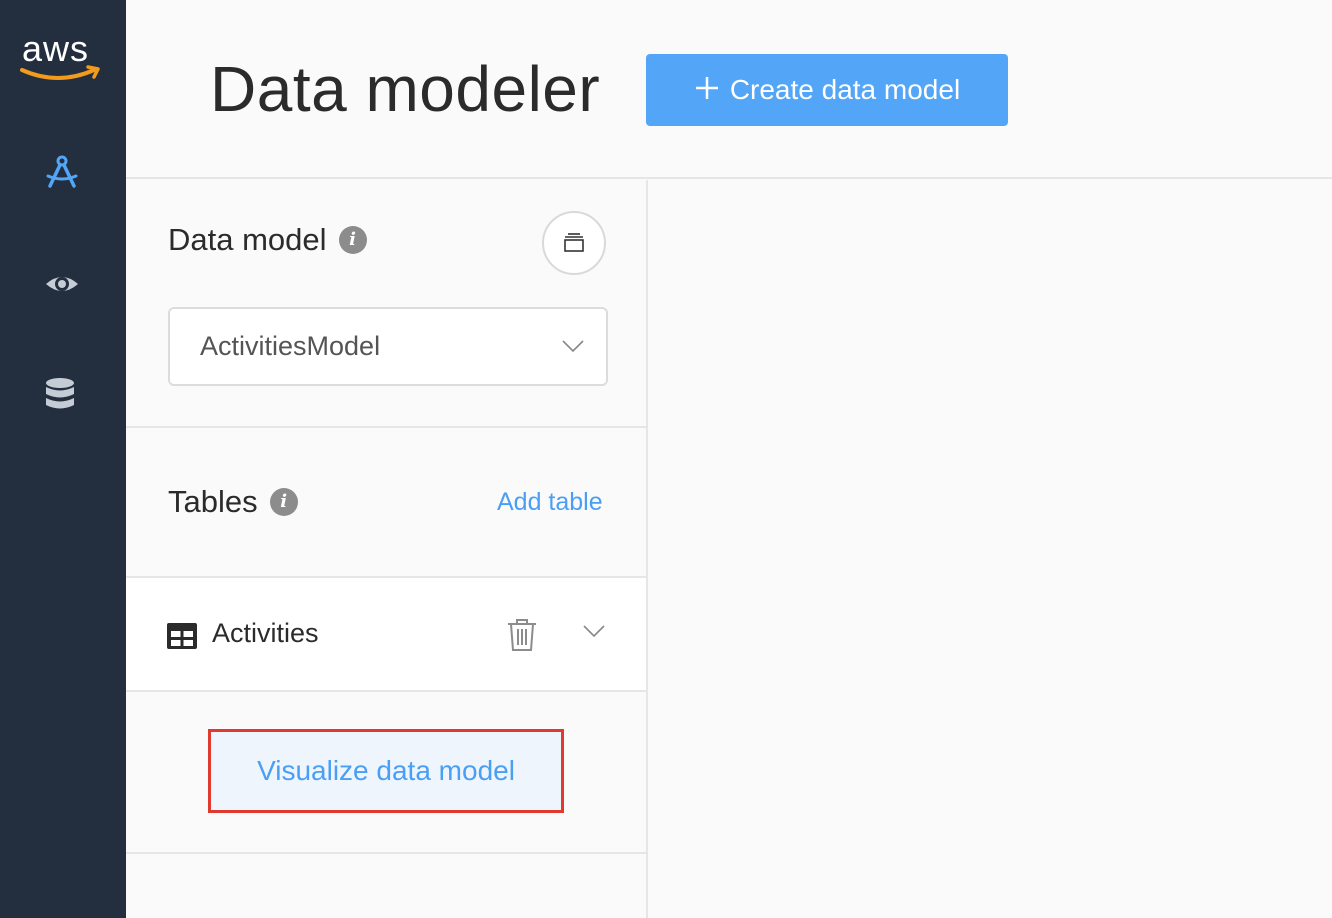 The height and width of the screenshot is (918, 1332). I want to click on table-name: Activities, so click(265, 633).